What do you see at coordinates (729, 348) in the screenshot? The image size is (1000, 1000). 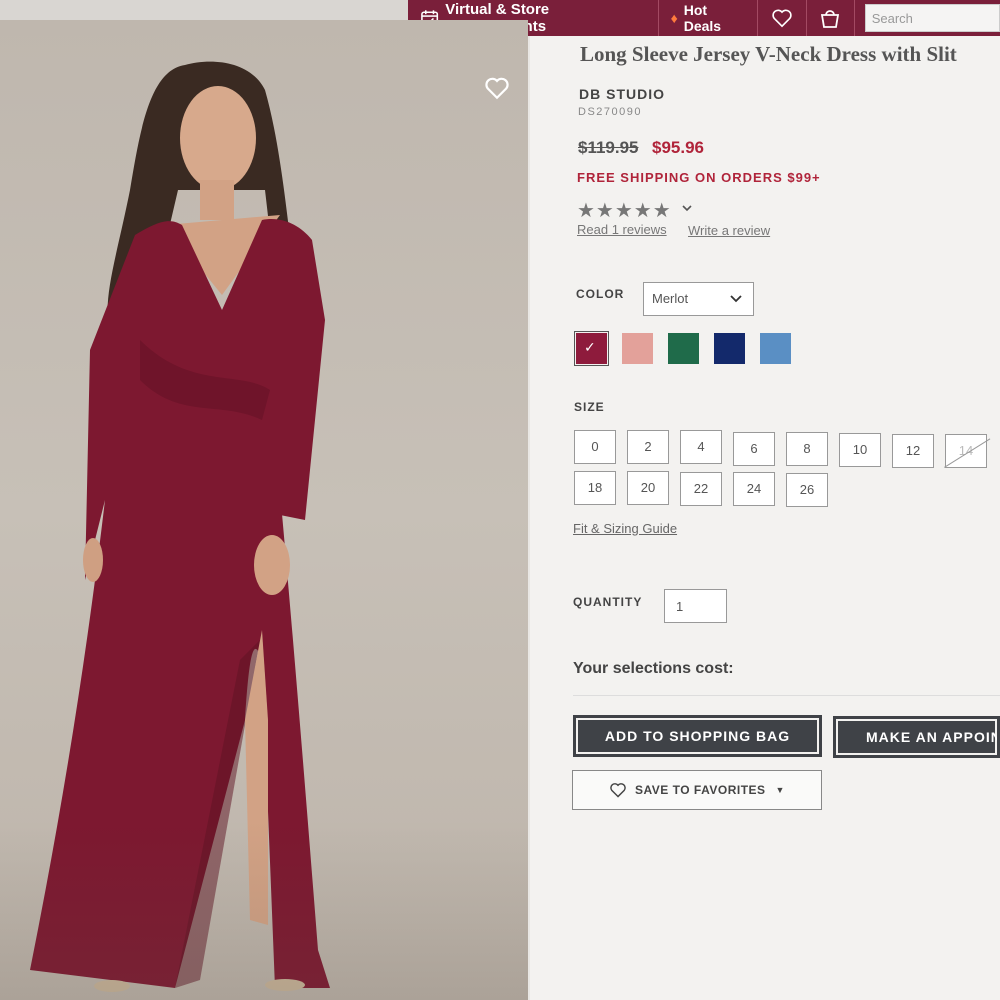 I see `color-swatch-navy` at bounding box center [729, 348].